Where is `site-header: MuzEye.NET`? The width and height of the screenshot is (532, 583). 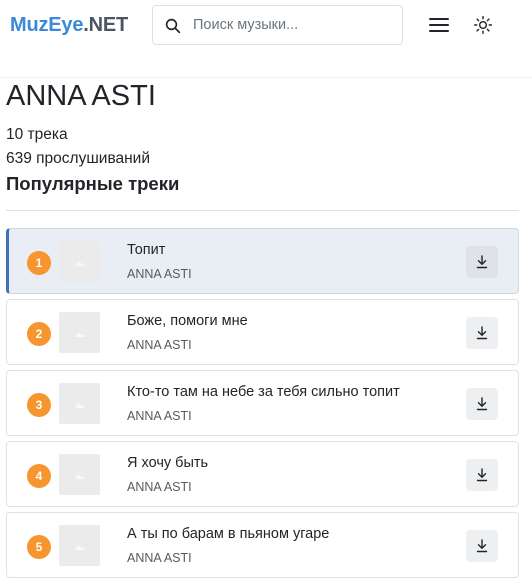
site-header: MuzEye.NET is located at coordinates (266, 39).